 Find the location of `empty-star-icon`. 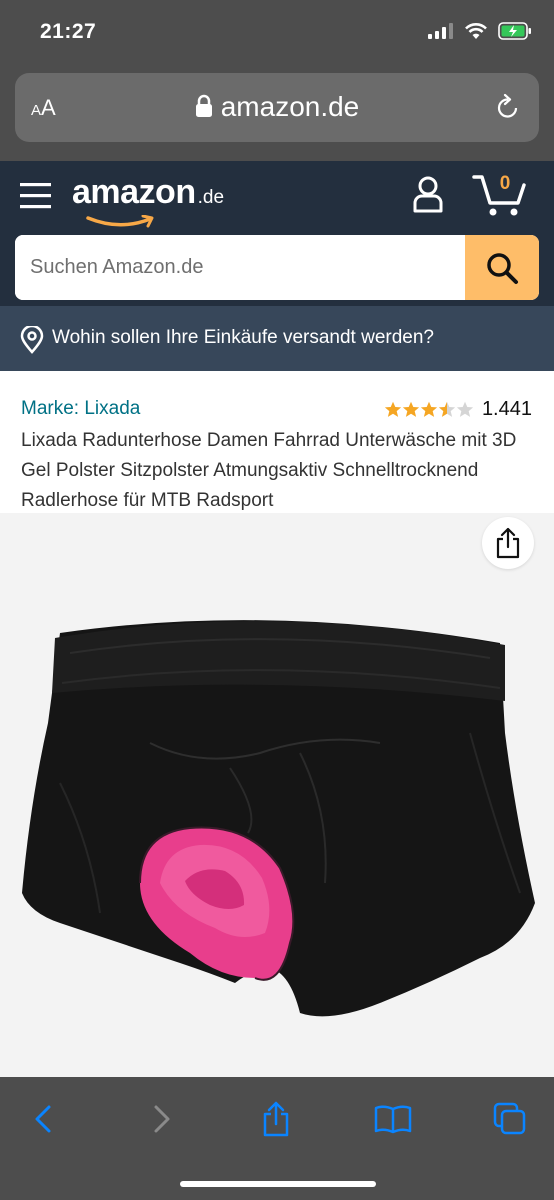

empty-star-icon is located at coordinates (465, 409).